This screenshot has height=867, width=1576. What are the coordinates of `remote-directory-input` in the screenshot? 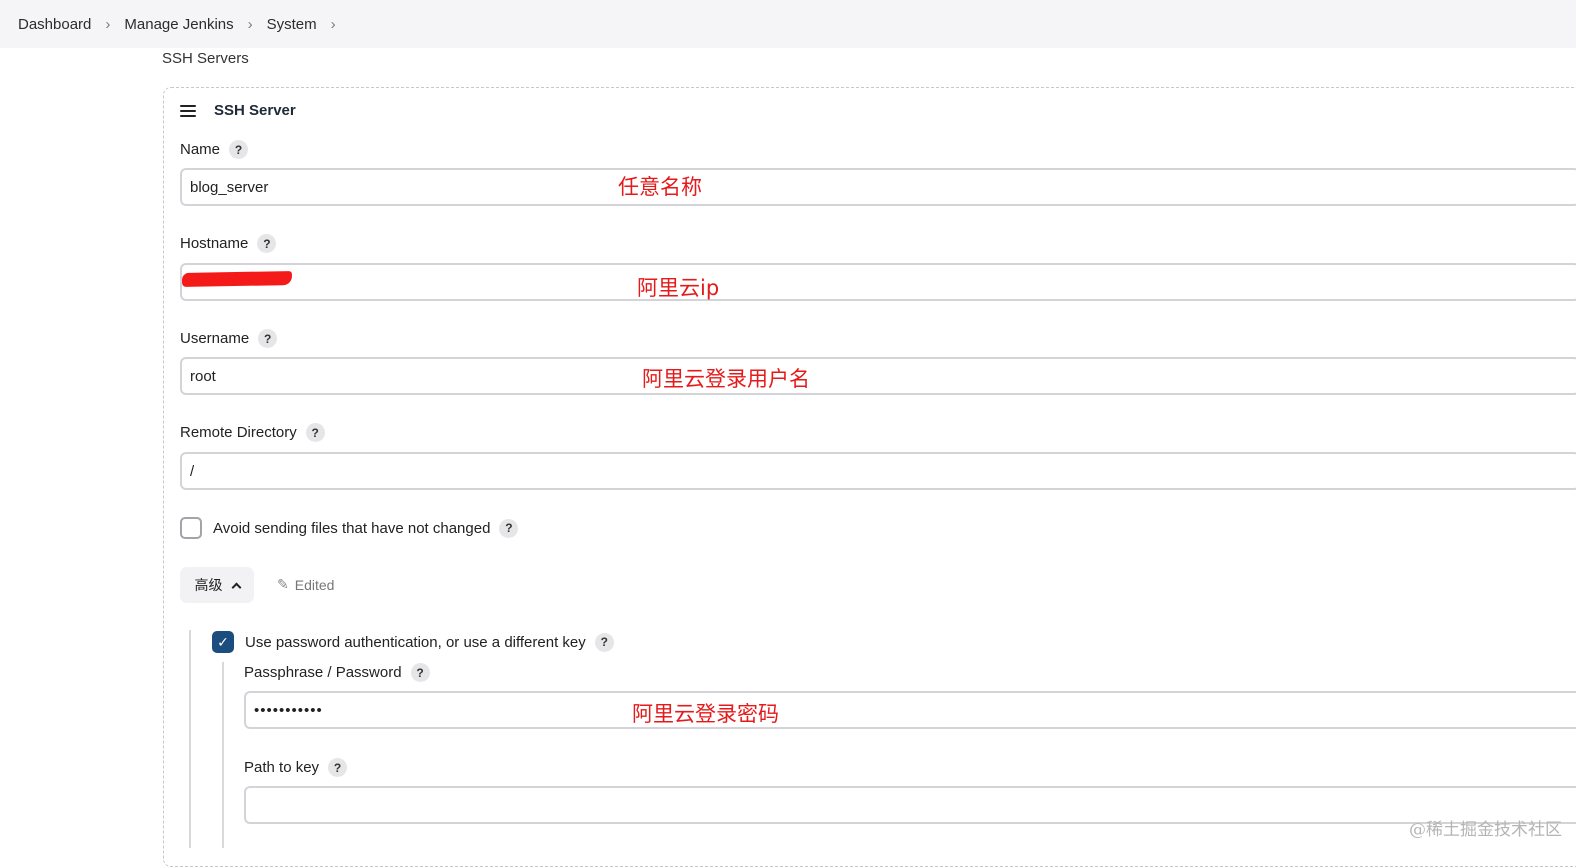 It's located at (878, 471).